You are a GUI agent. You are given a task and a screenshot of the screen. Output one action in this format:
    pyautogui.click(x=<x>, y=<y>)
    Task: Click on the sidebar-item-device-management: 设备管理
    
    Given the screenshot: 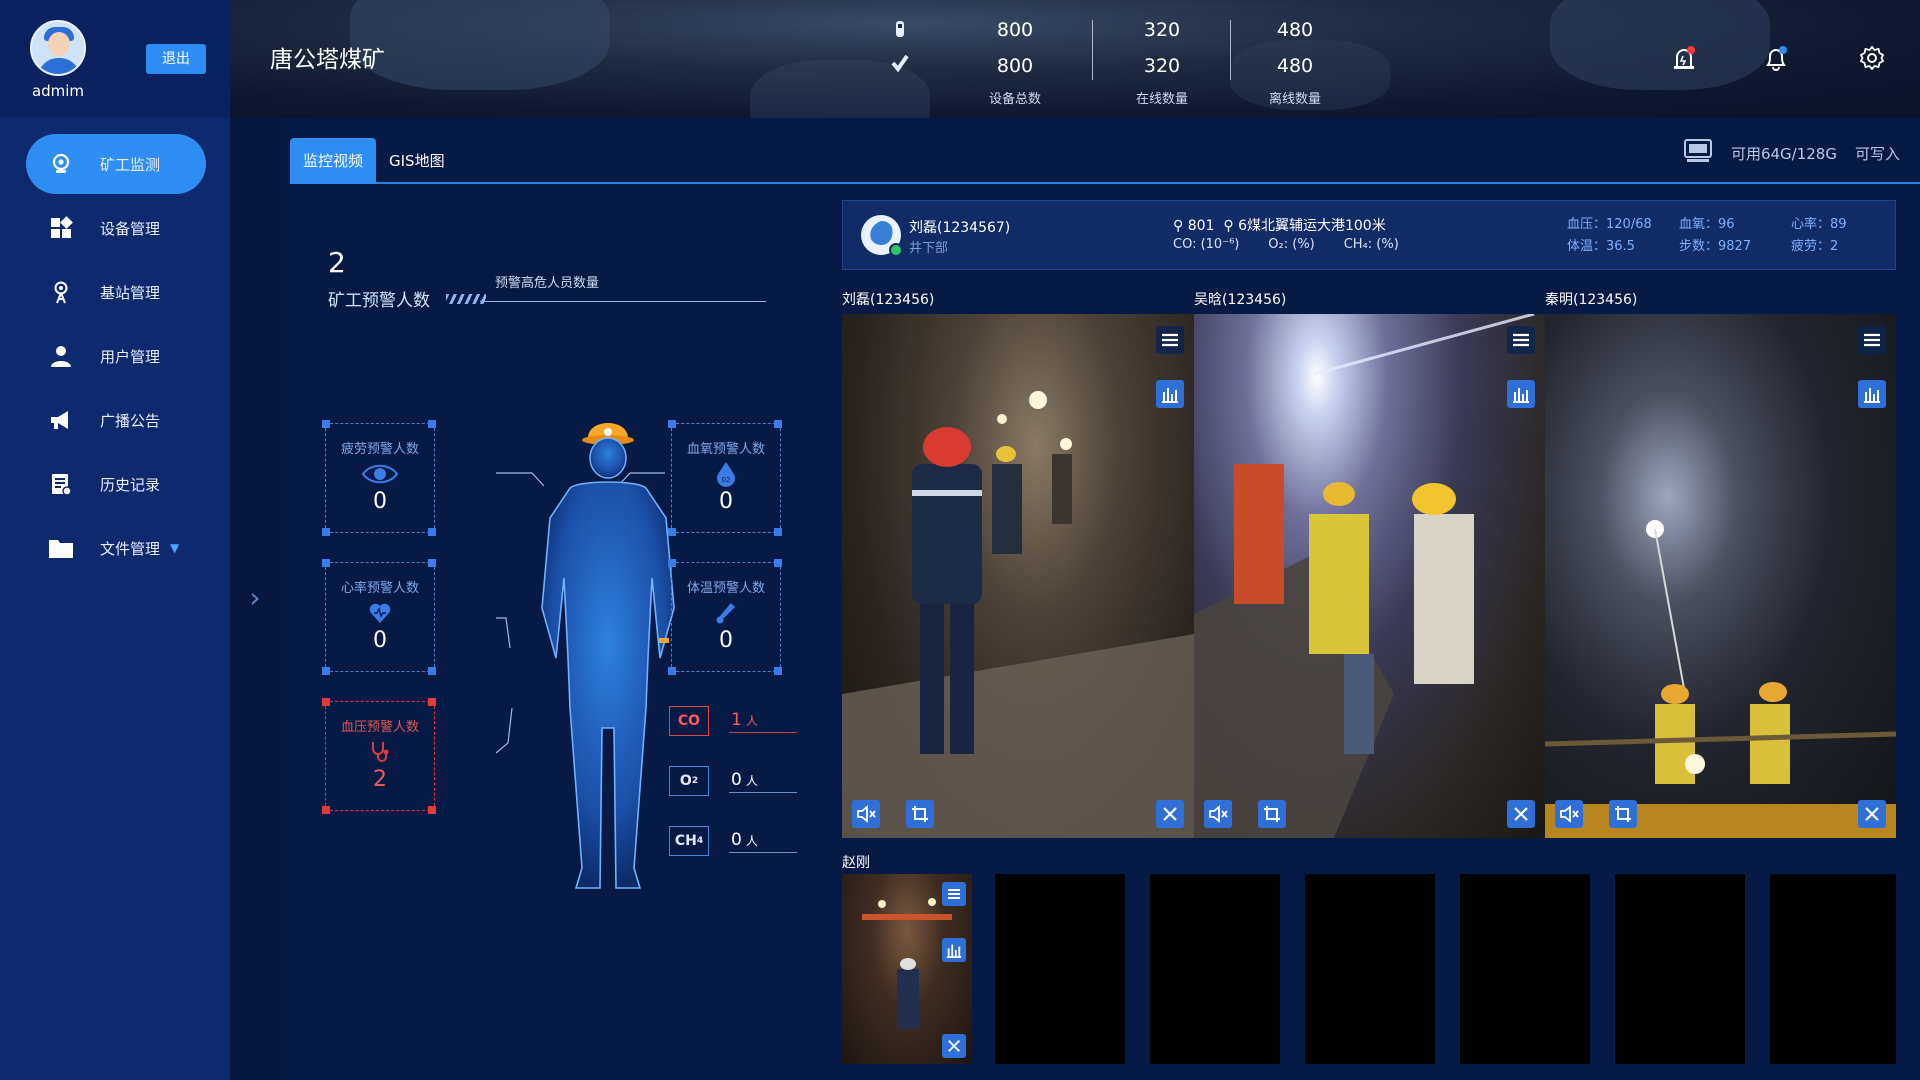 What is the action you would take?
    pyautogui.click(x=115, y=228)
    